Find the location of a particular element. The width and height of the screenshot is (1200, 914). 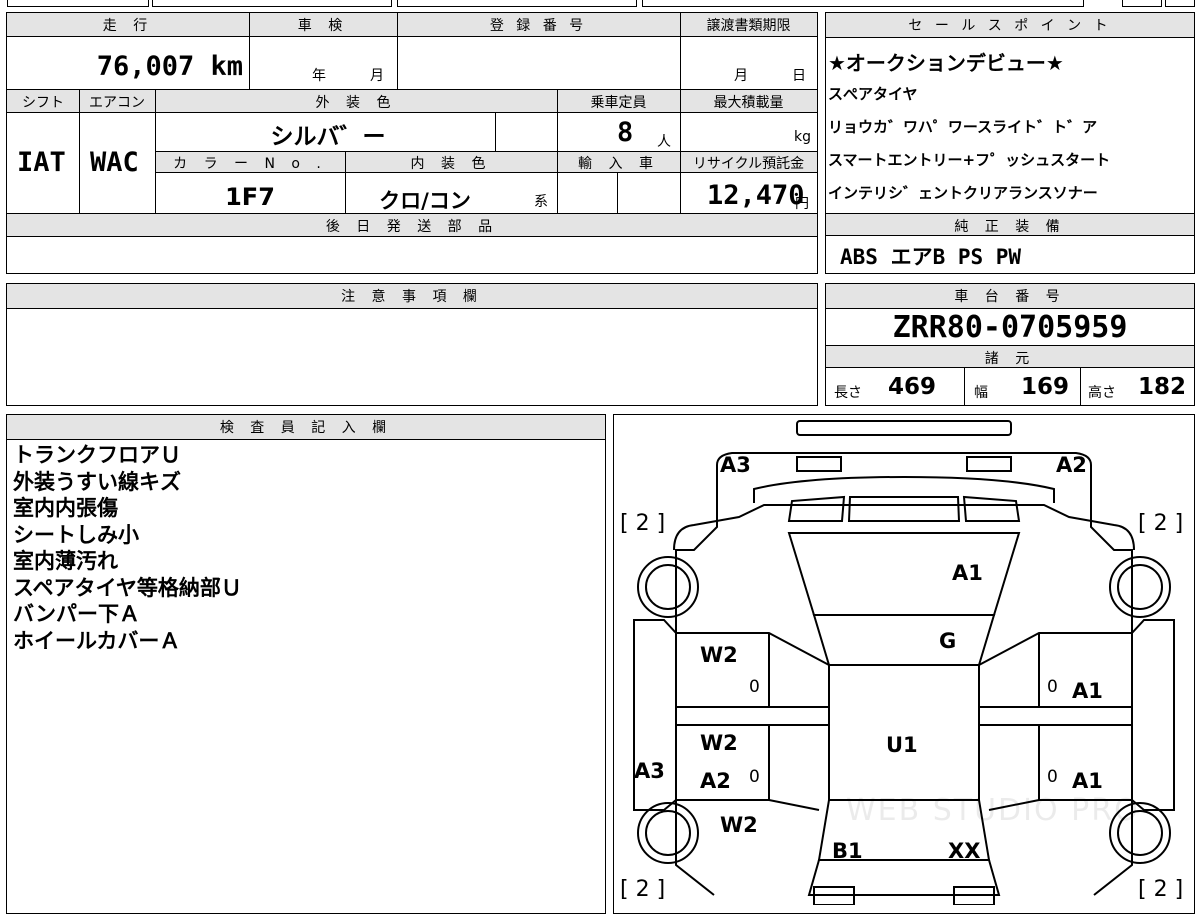

notes-title: 注 意 事 項 欄 is located at coordinates (412, 297).